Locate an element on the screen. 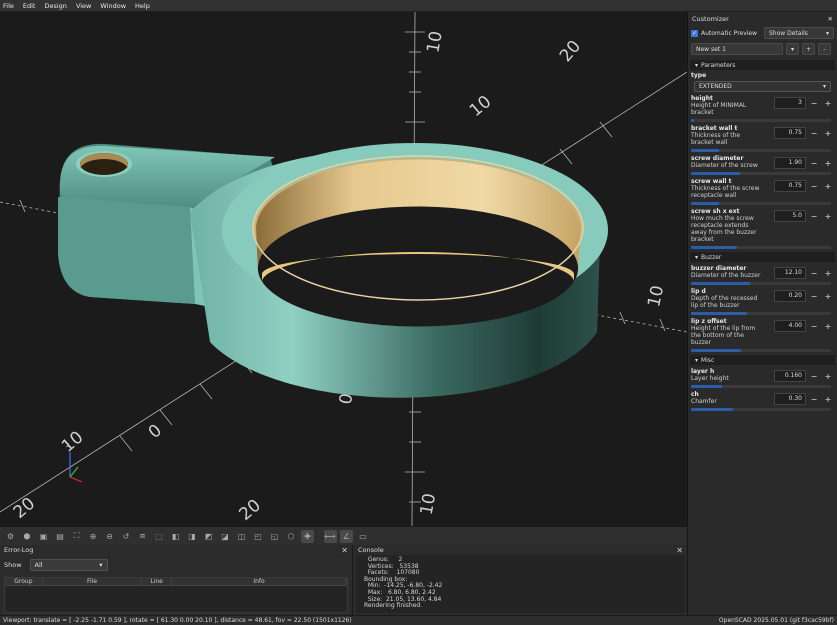 This screenshot has height=625, width=837. menu-bar: File Edit Design View Window Help is located at coordinates (418, 6).